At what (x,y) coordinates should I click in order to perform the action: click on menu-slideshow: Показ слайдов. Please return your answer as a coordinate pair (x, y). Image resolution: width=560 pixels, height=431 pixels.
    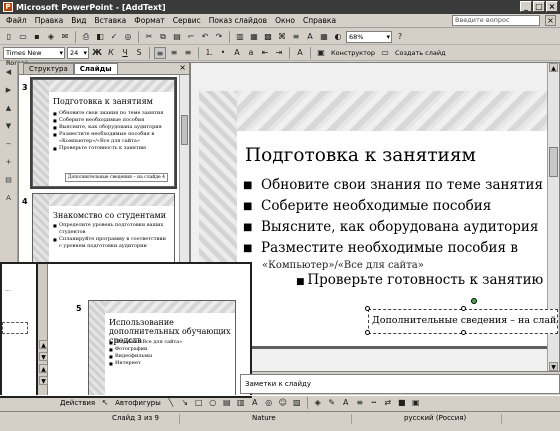
    Looking at the image, I should click on (238, 20).